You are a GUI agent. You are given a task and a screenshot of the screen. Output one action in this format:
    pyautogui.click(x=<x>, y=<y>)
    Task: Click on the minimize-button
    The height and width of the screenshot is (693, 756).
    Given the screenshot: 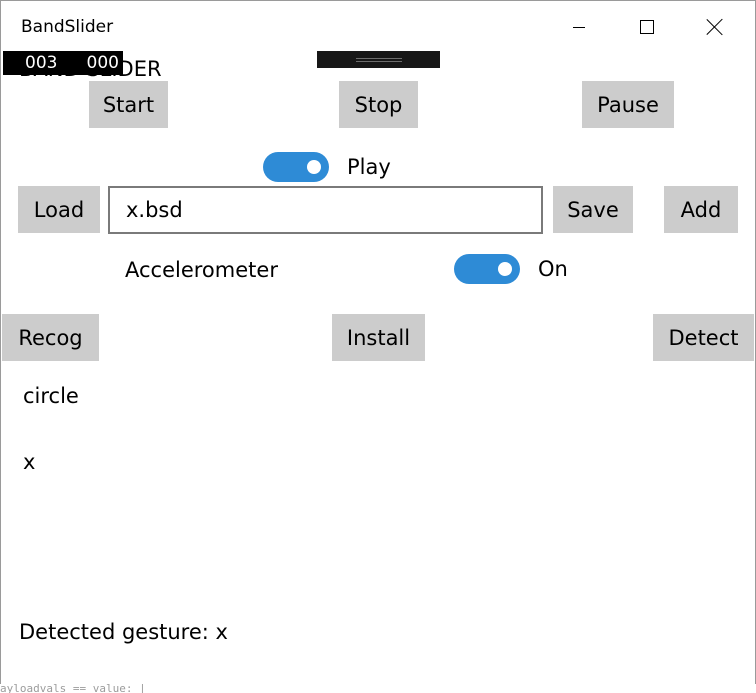 What is the action you would take?
    pyautogui.click(x=579, y=27)
    